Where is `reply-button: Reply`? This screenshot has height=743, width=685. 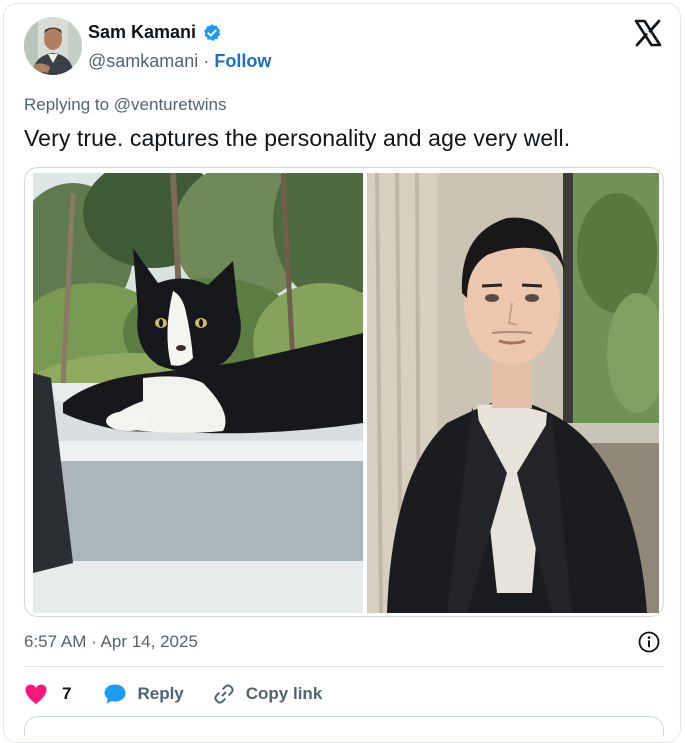
reply-button: Reply is located at coordinates (143, 694).